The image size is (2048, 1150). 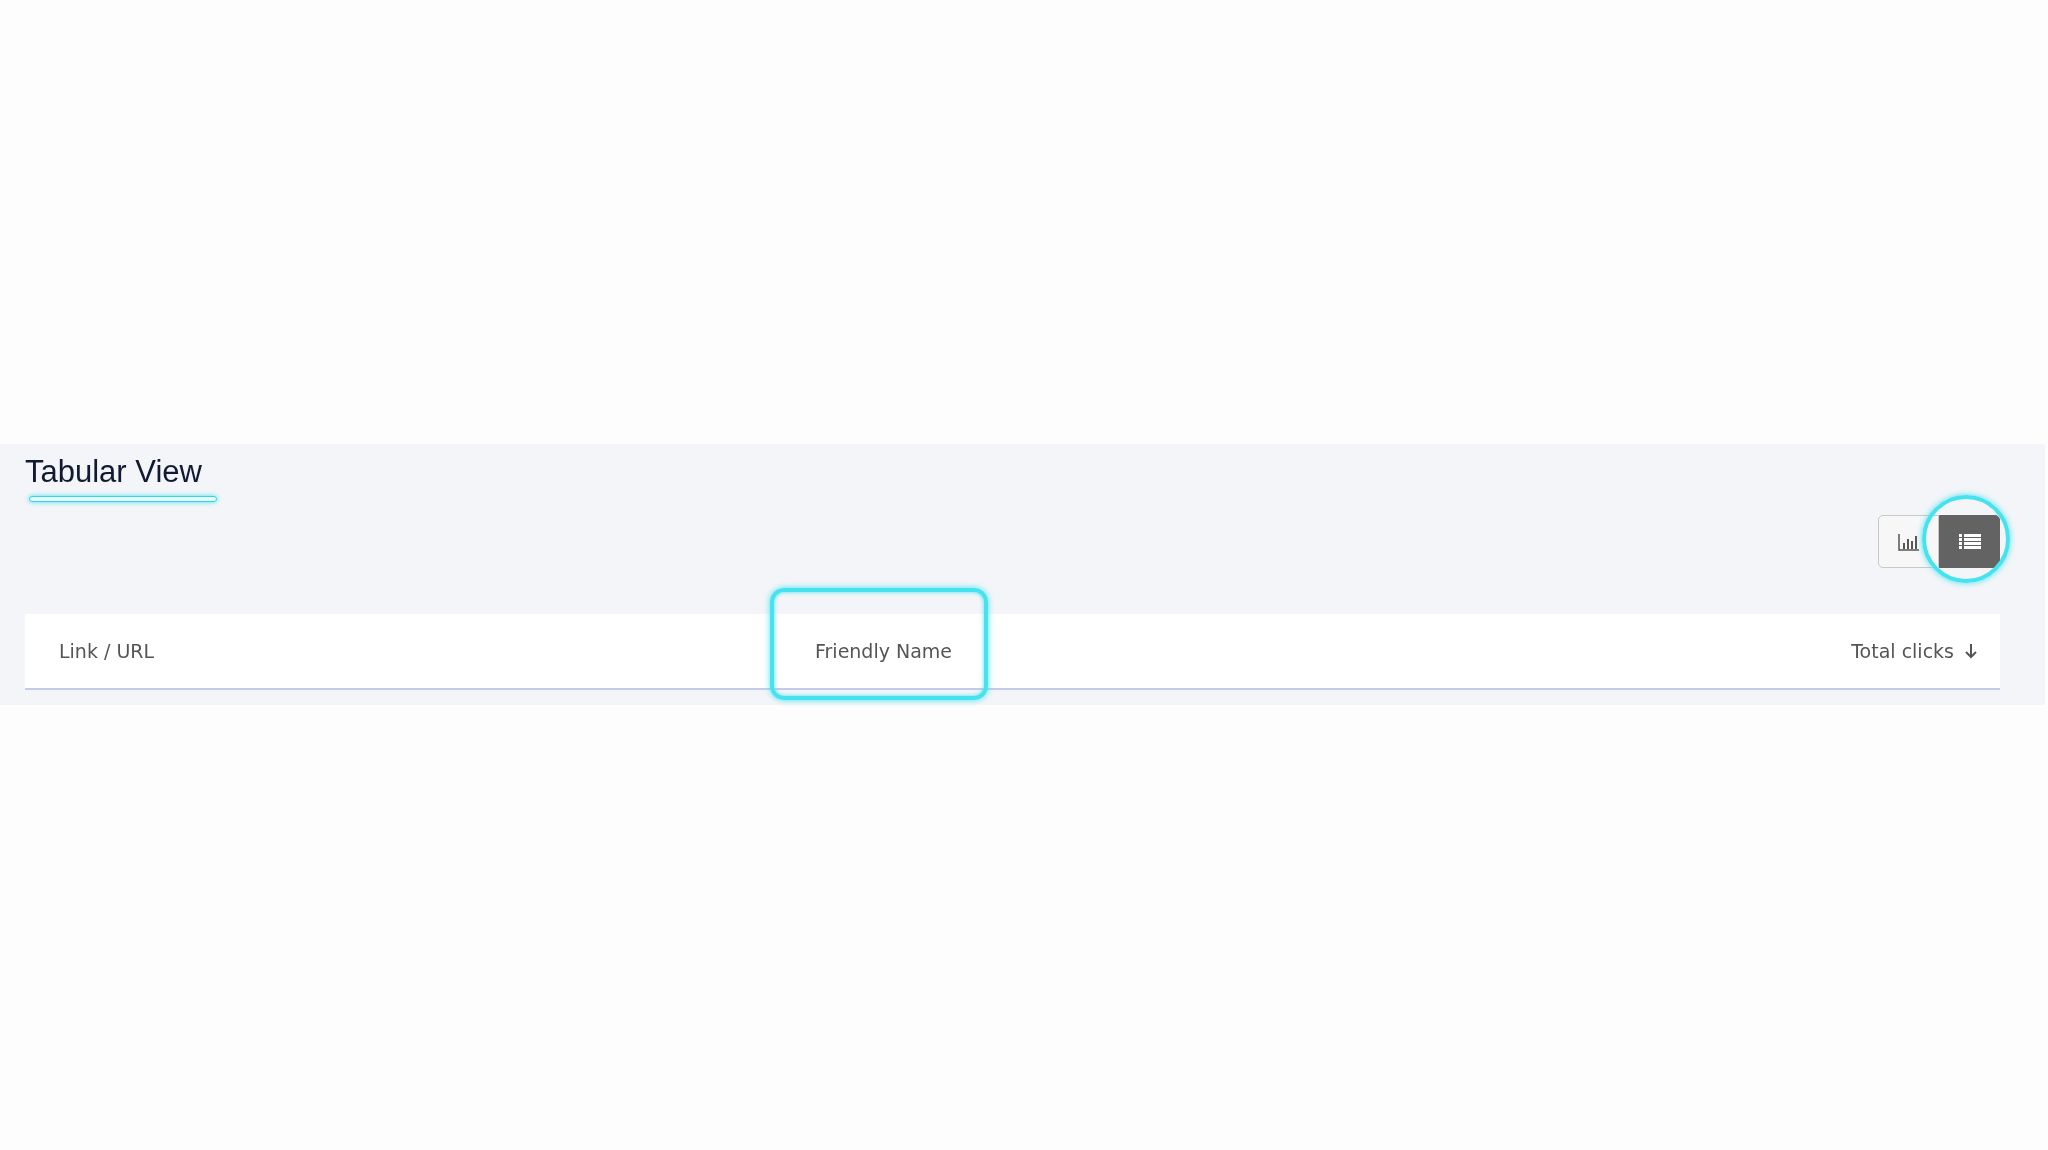 What do you see at coordinates (1902, 651) in the screenshot?
I see `column-header: Total clicks` at bounding box center [1902, 651].